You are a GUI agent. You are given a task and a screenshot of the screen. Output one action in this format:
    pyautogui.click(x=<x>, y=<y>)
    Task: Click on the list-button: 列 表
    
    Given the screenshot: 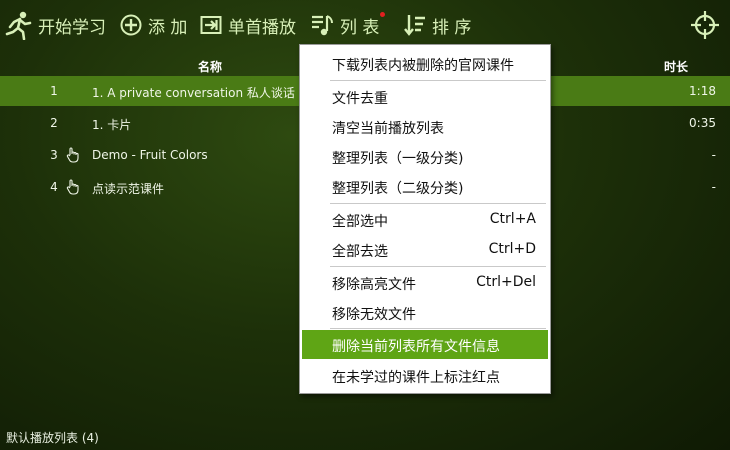 What is the action you would take?
    pyautogui.click(x=347, y=25)
    